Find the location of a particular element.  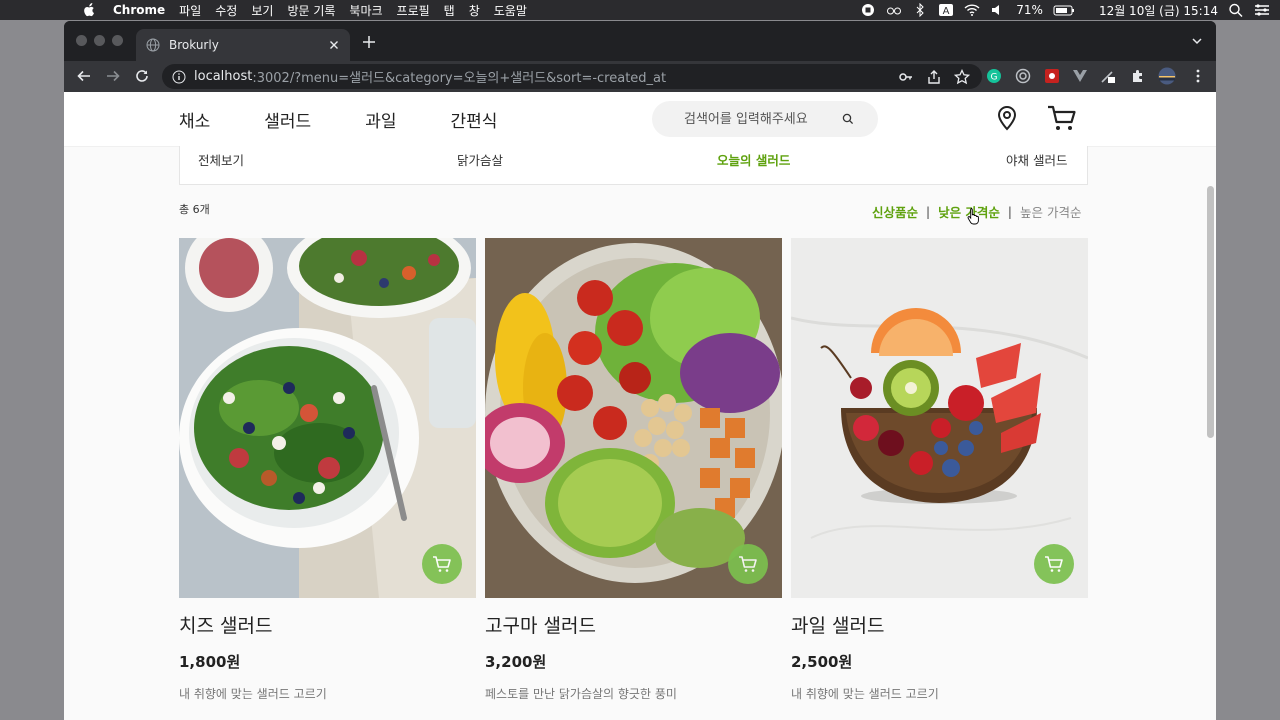

sweet-potato-salad-photo is located at coordinates (633, 418).